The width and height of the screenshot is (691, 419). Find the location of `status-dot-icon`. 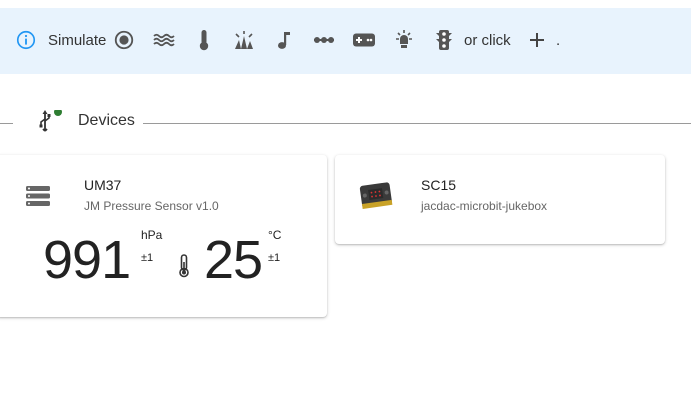

status-dot-icon is located at coordinates (58, 112).